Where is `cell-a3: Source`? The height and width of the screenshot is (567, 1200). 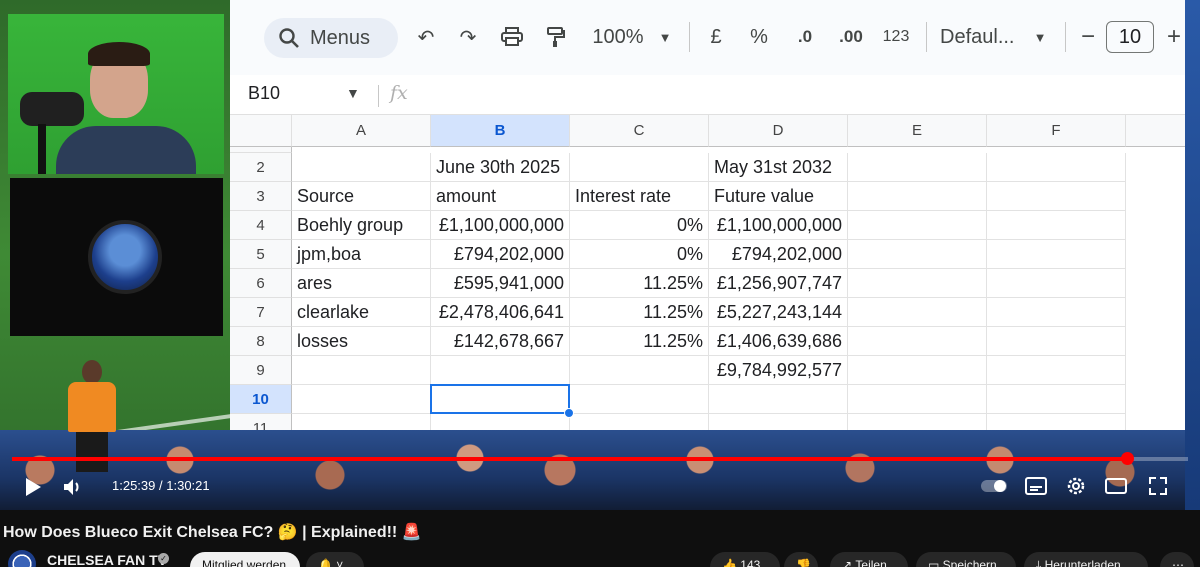
cell-a3: Source is located at coordinates (361, 196).